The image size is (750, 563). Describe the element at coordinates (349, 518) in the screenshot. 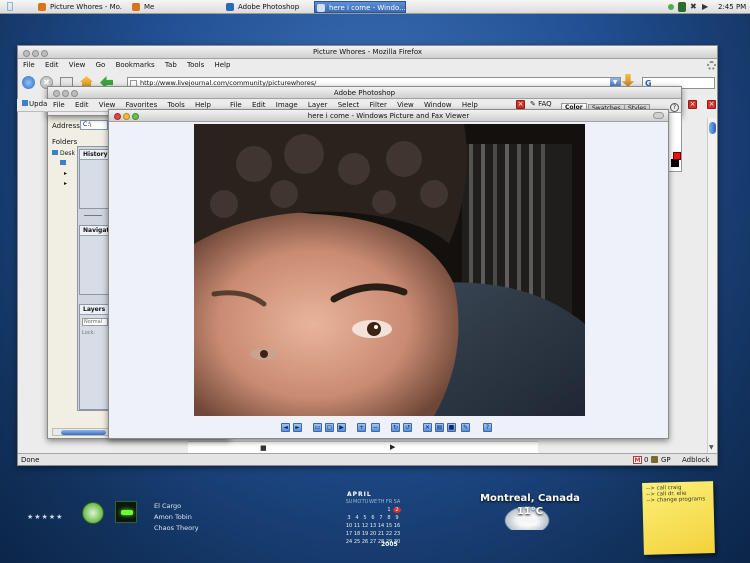

I see `calendar-day: 3` at that location.